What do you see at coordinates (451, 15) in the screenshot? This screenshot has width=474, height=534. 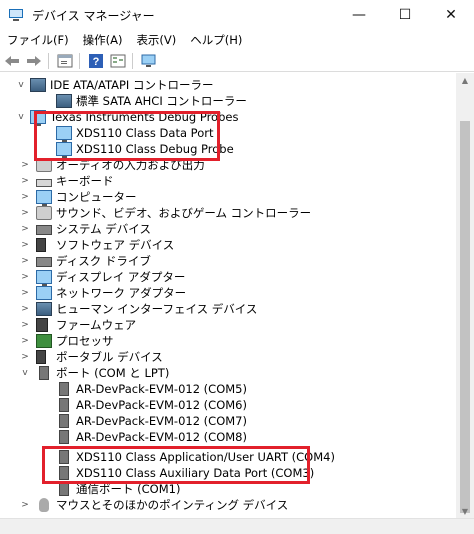 I see `close-button: ✕` at bounding box center [451, 15].